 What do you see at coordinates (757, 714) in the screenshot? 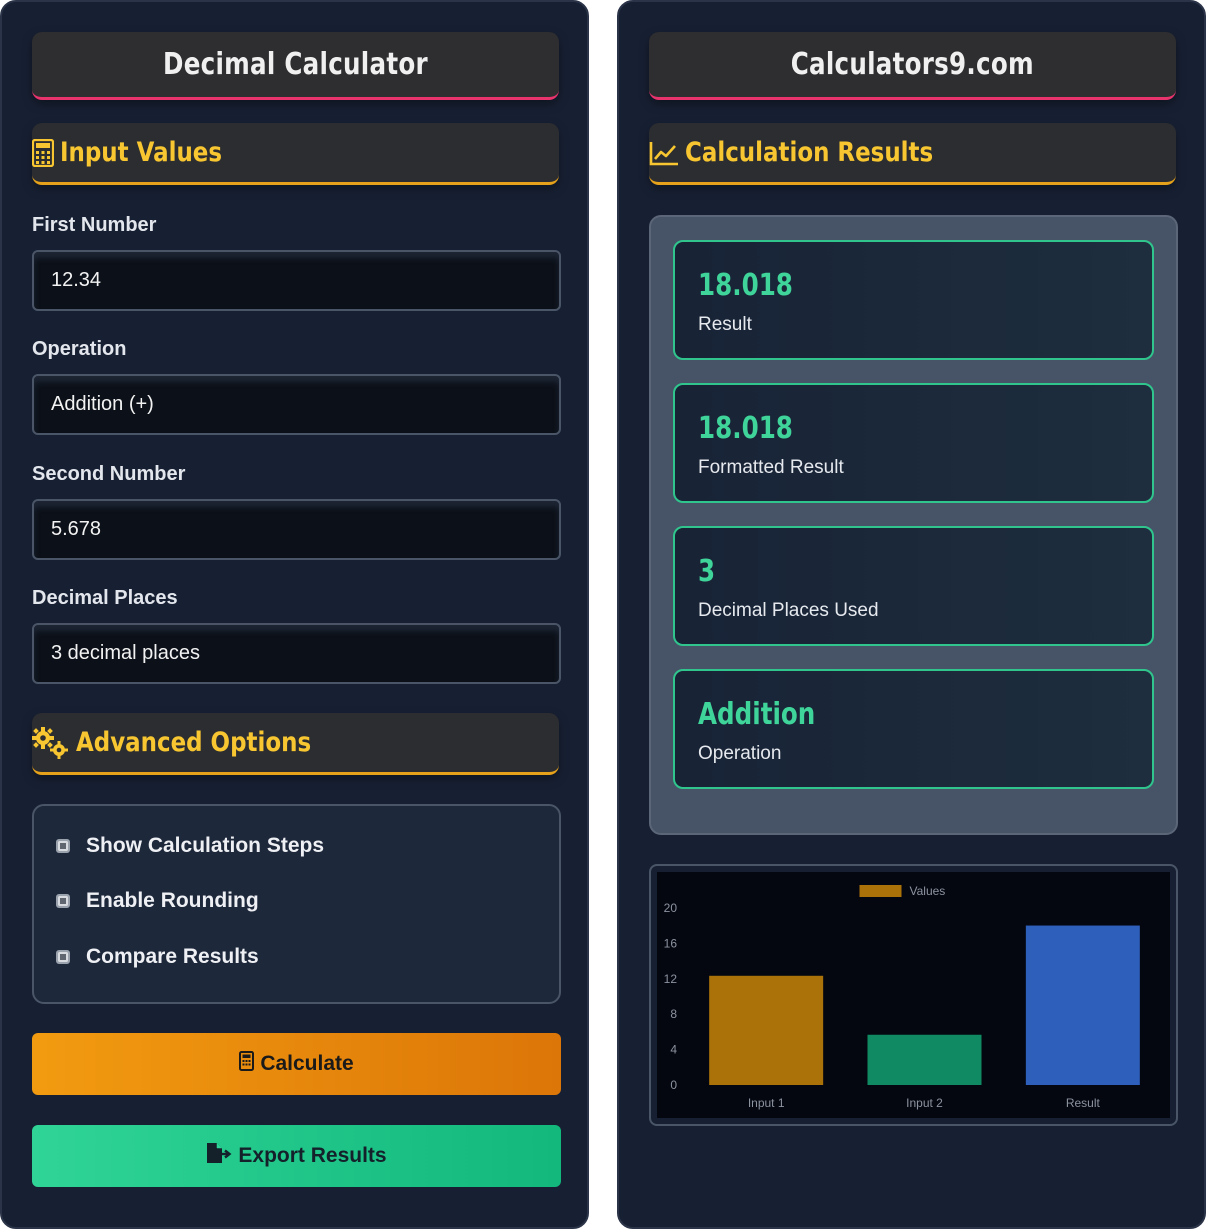
I see `operation-result-value: Addition` at bounding box center [757, 714].